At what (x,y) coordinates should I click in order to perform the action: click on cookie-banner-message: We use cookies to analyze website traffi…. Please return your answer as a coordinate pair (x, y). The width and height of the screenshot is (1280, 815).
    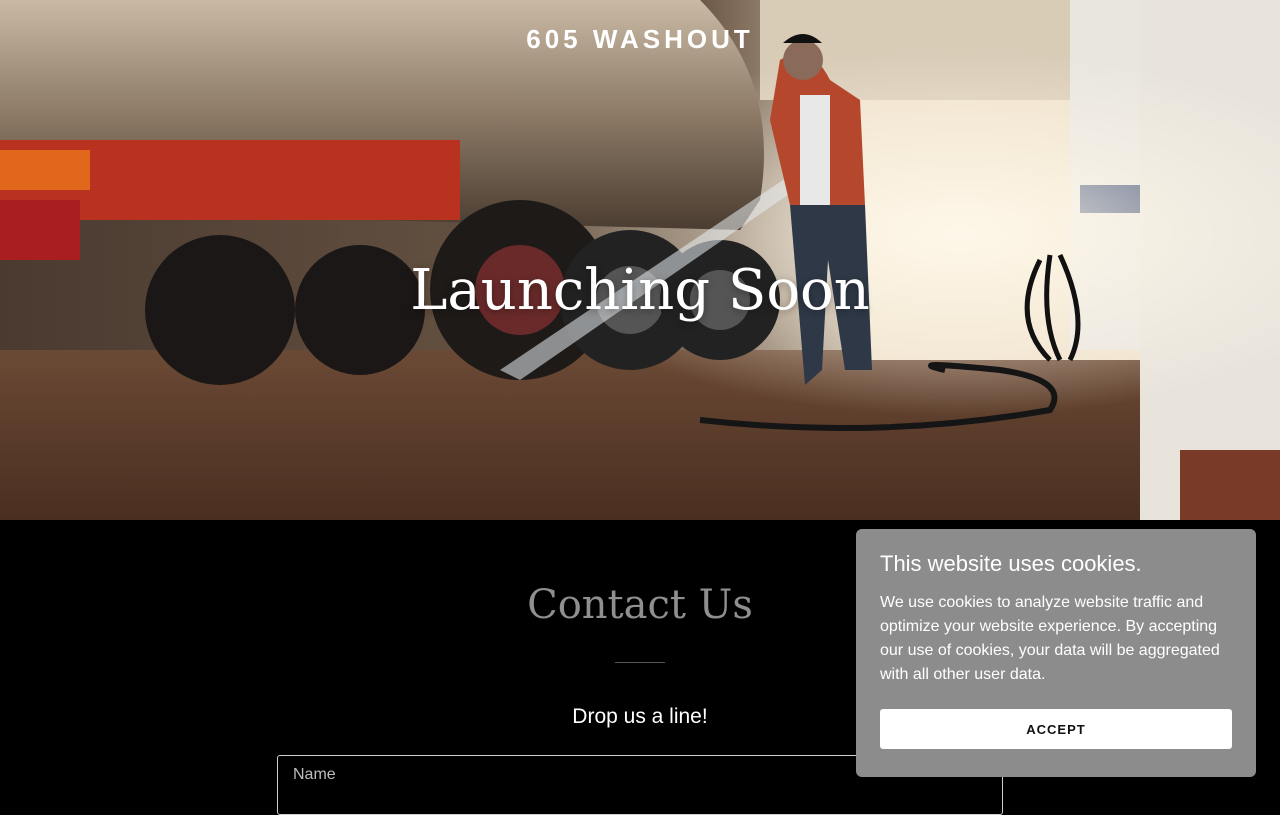
    Looking at the image, I should click on (1050, 638).